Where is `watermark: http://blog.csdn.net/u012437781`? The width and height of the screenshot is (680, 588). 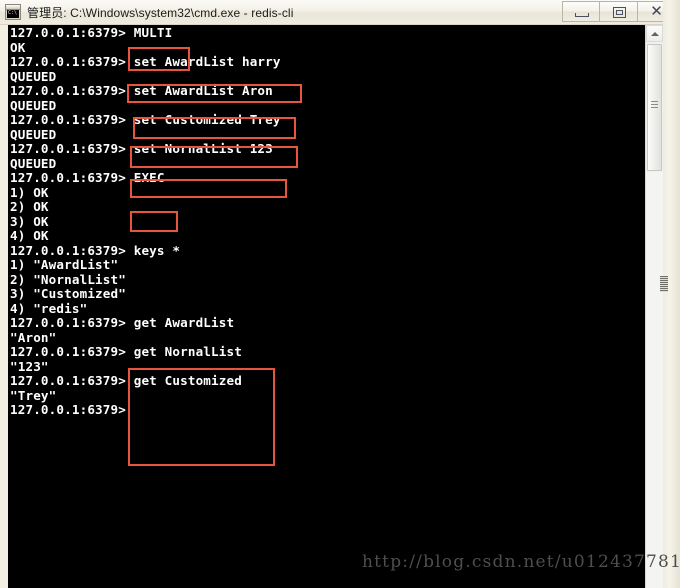
watermark: http://blog.csdn.net/u012437781 is located at coordinates (521, 562).